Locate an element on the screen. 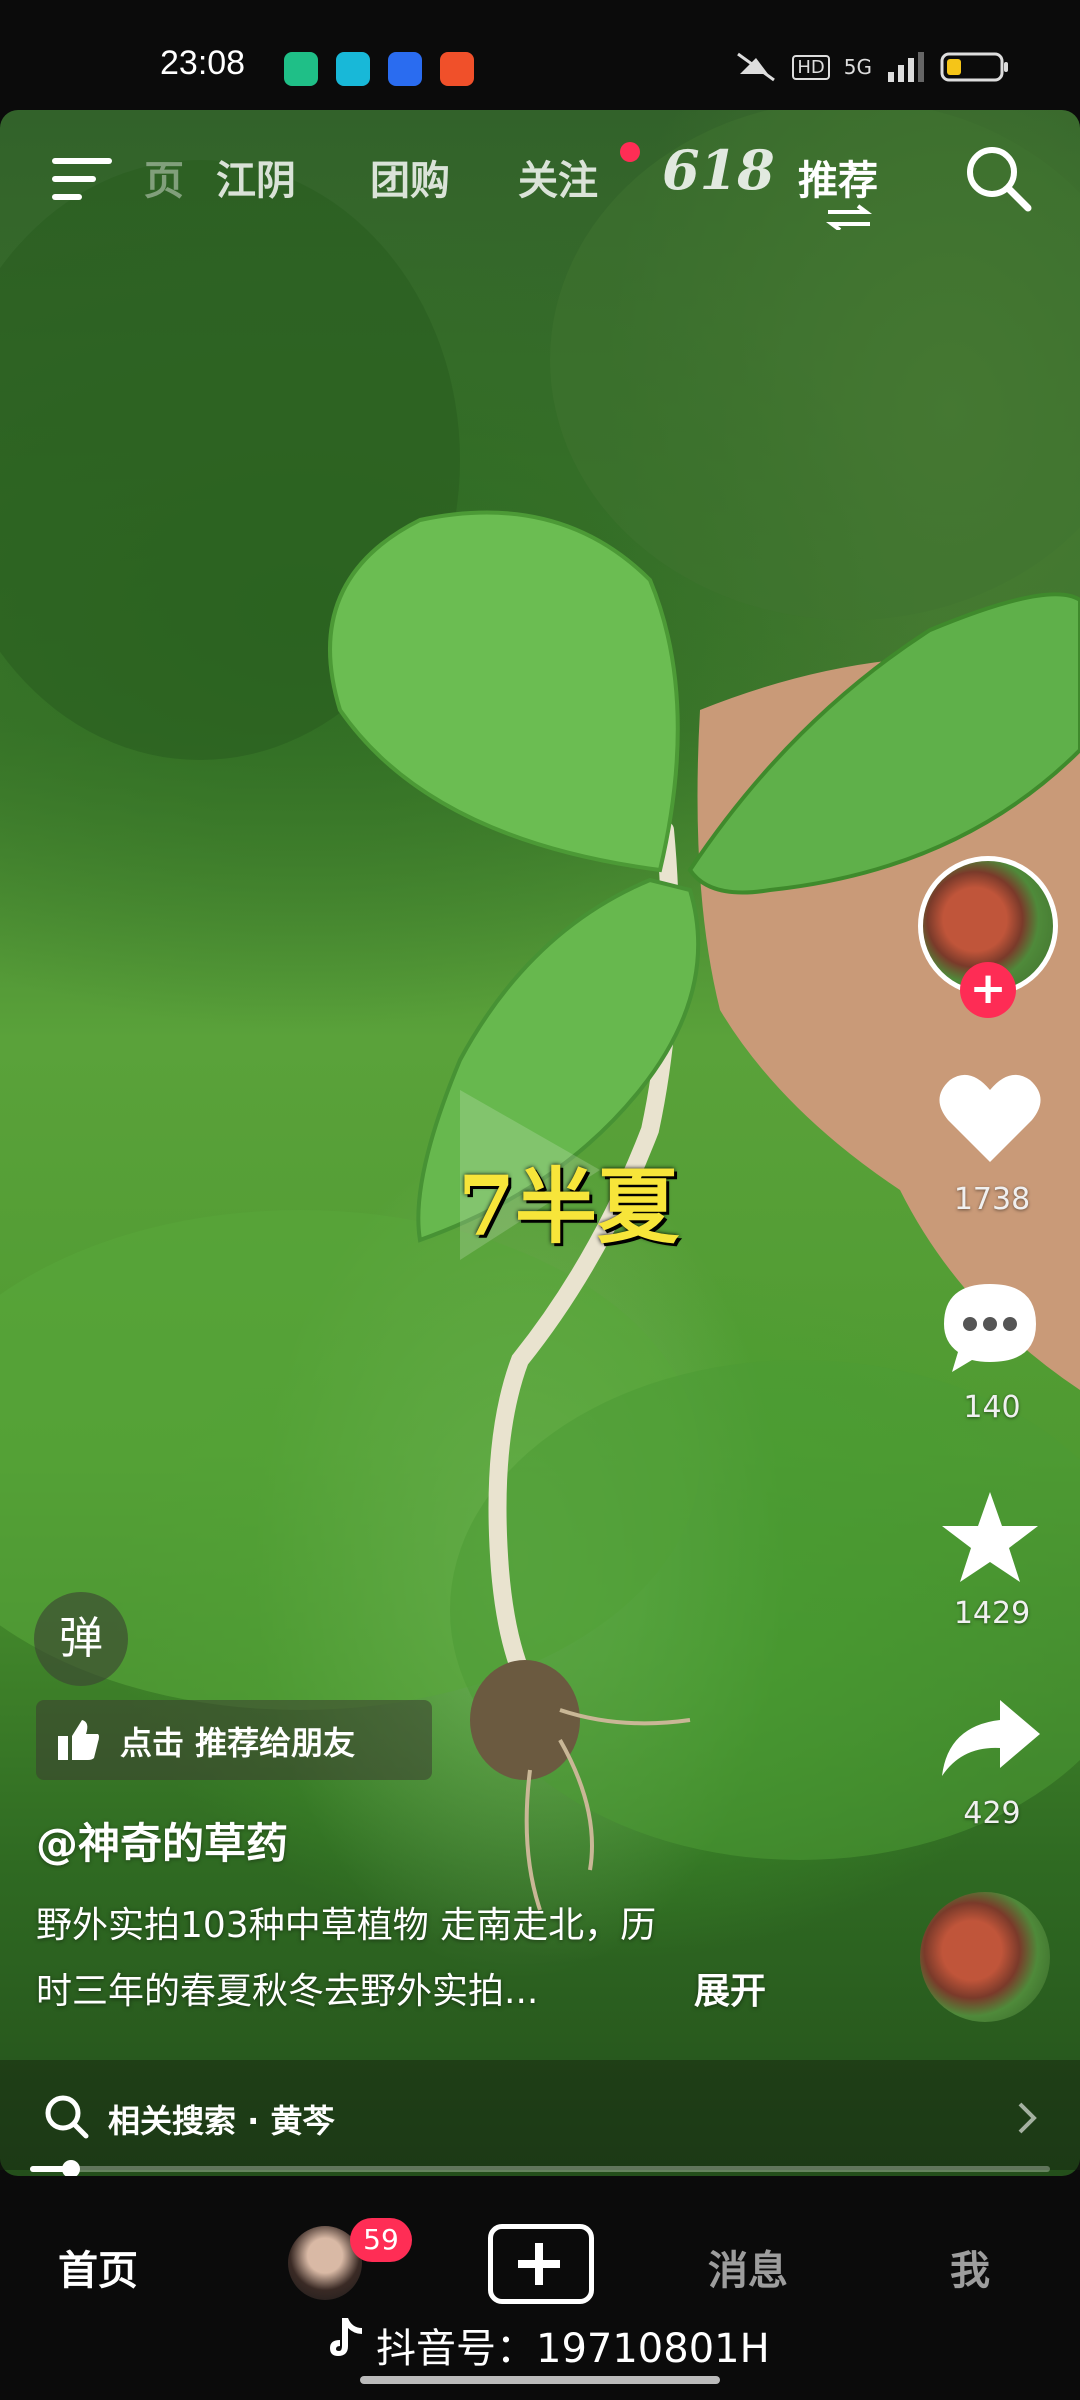 The height and width of the screenshot is (2400, 1080). share-icon is located at coordinates (991, 1739).